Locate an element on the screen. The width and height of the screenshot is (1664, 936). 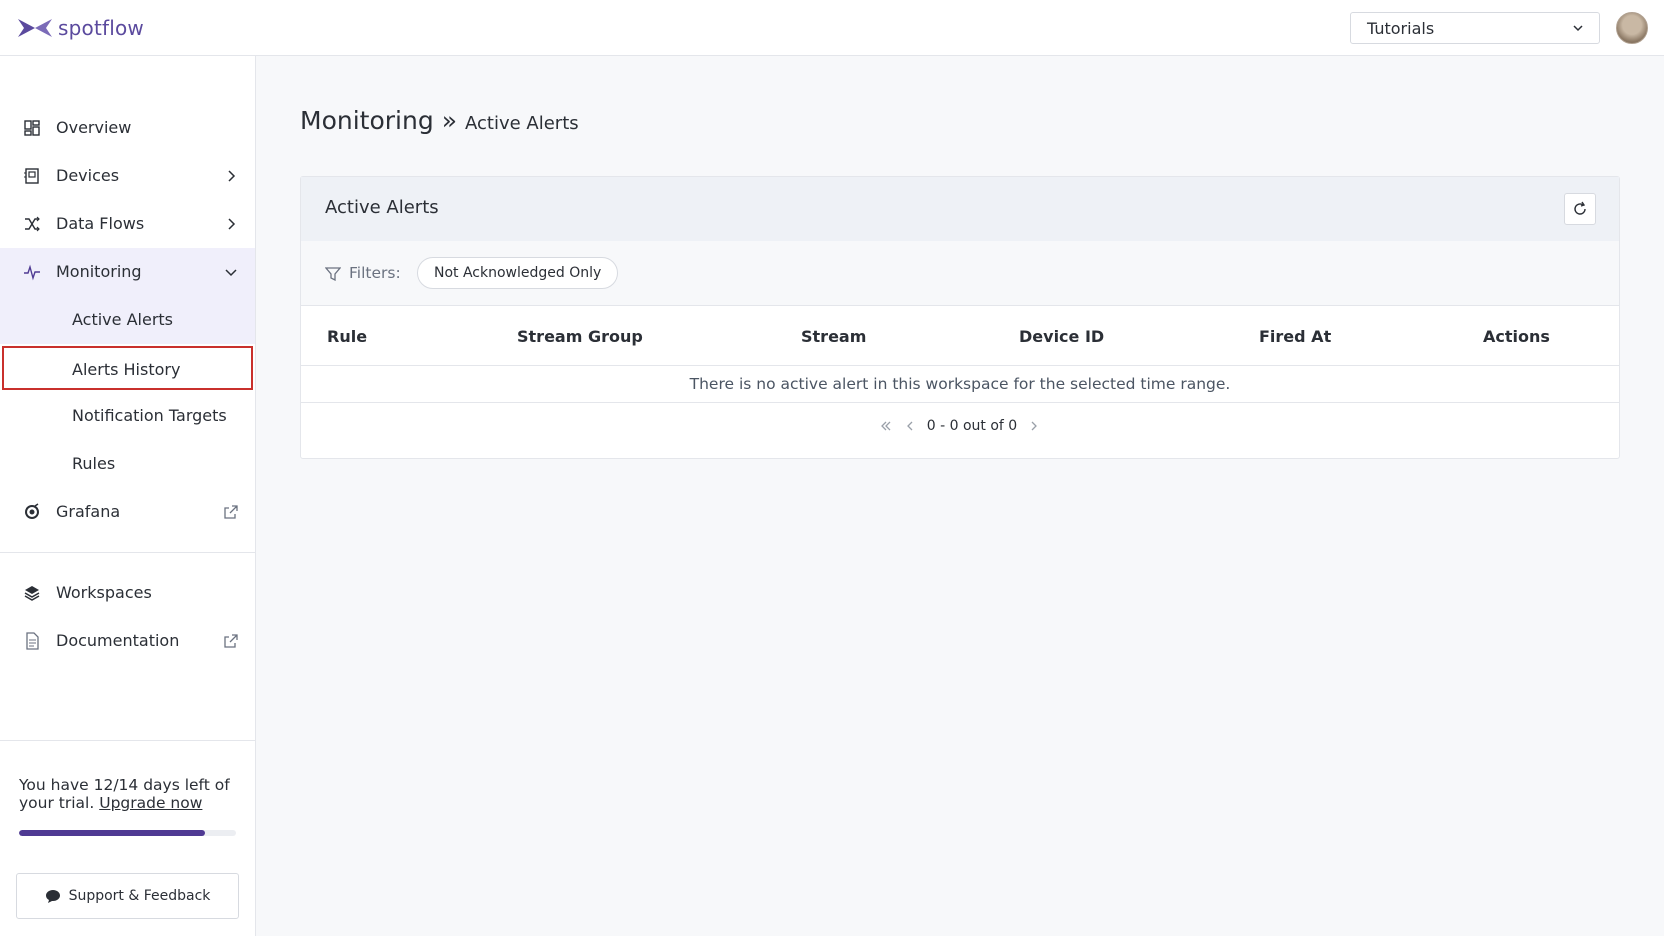
next-page-icon is located at coordinates (1034, 426).